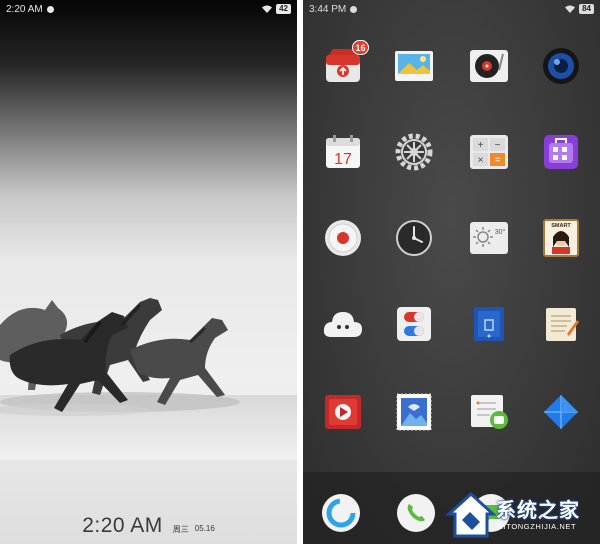 The height and width of the screenshot is (544, 600). I want to click on weather-icon: 30°, so click(489, 238).